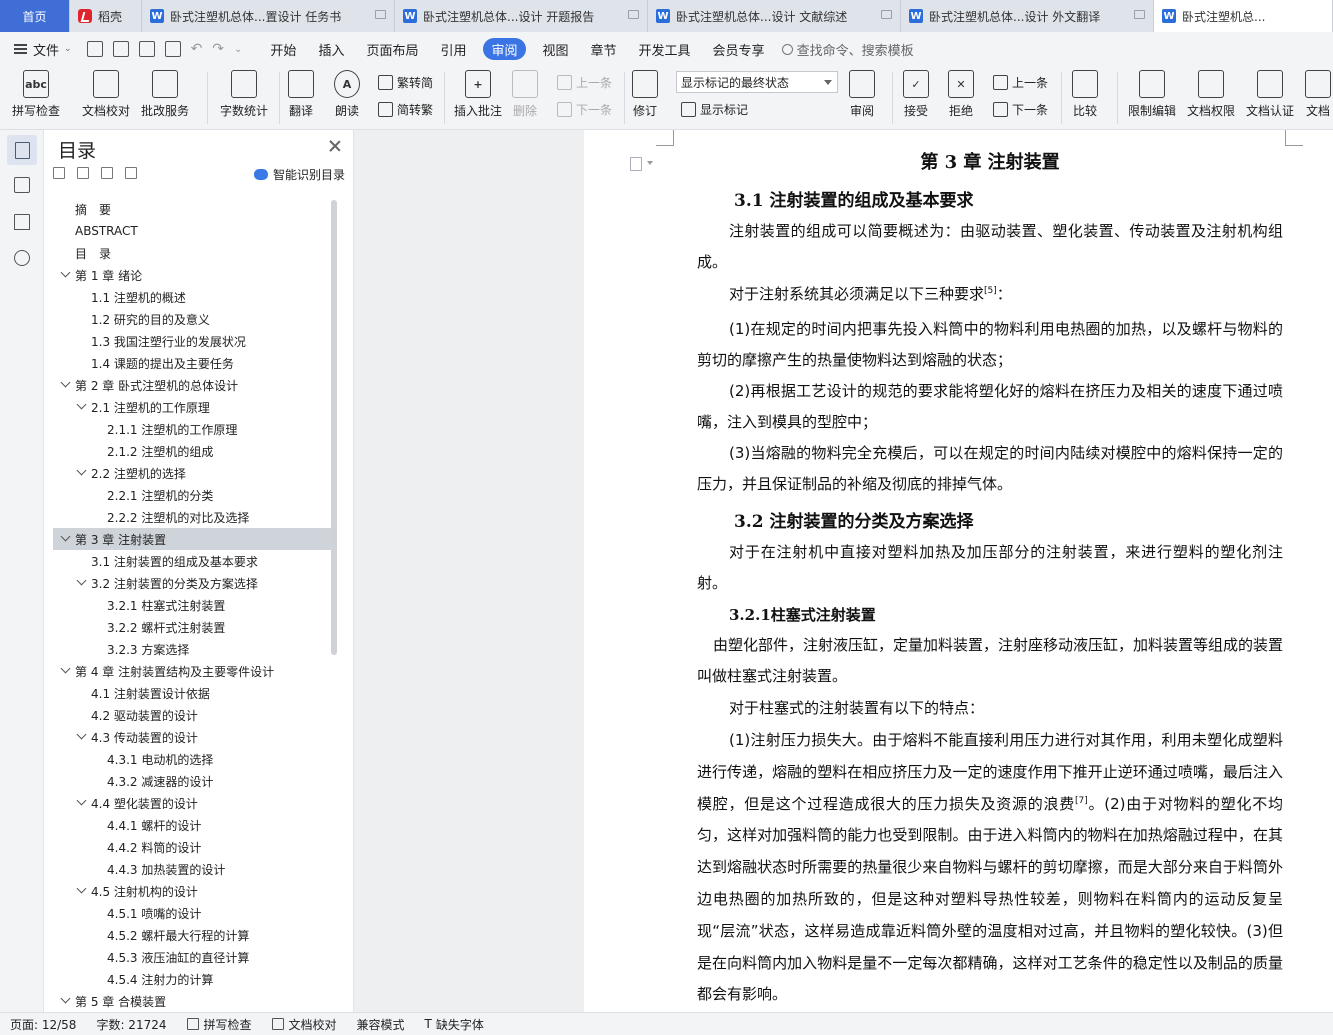 This screenshot has height=1035, width=1333. I want to click on toc-item: 3.2 注射装置的分类及方案选择, so click(192, 583).